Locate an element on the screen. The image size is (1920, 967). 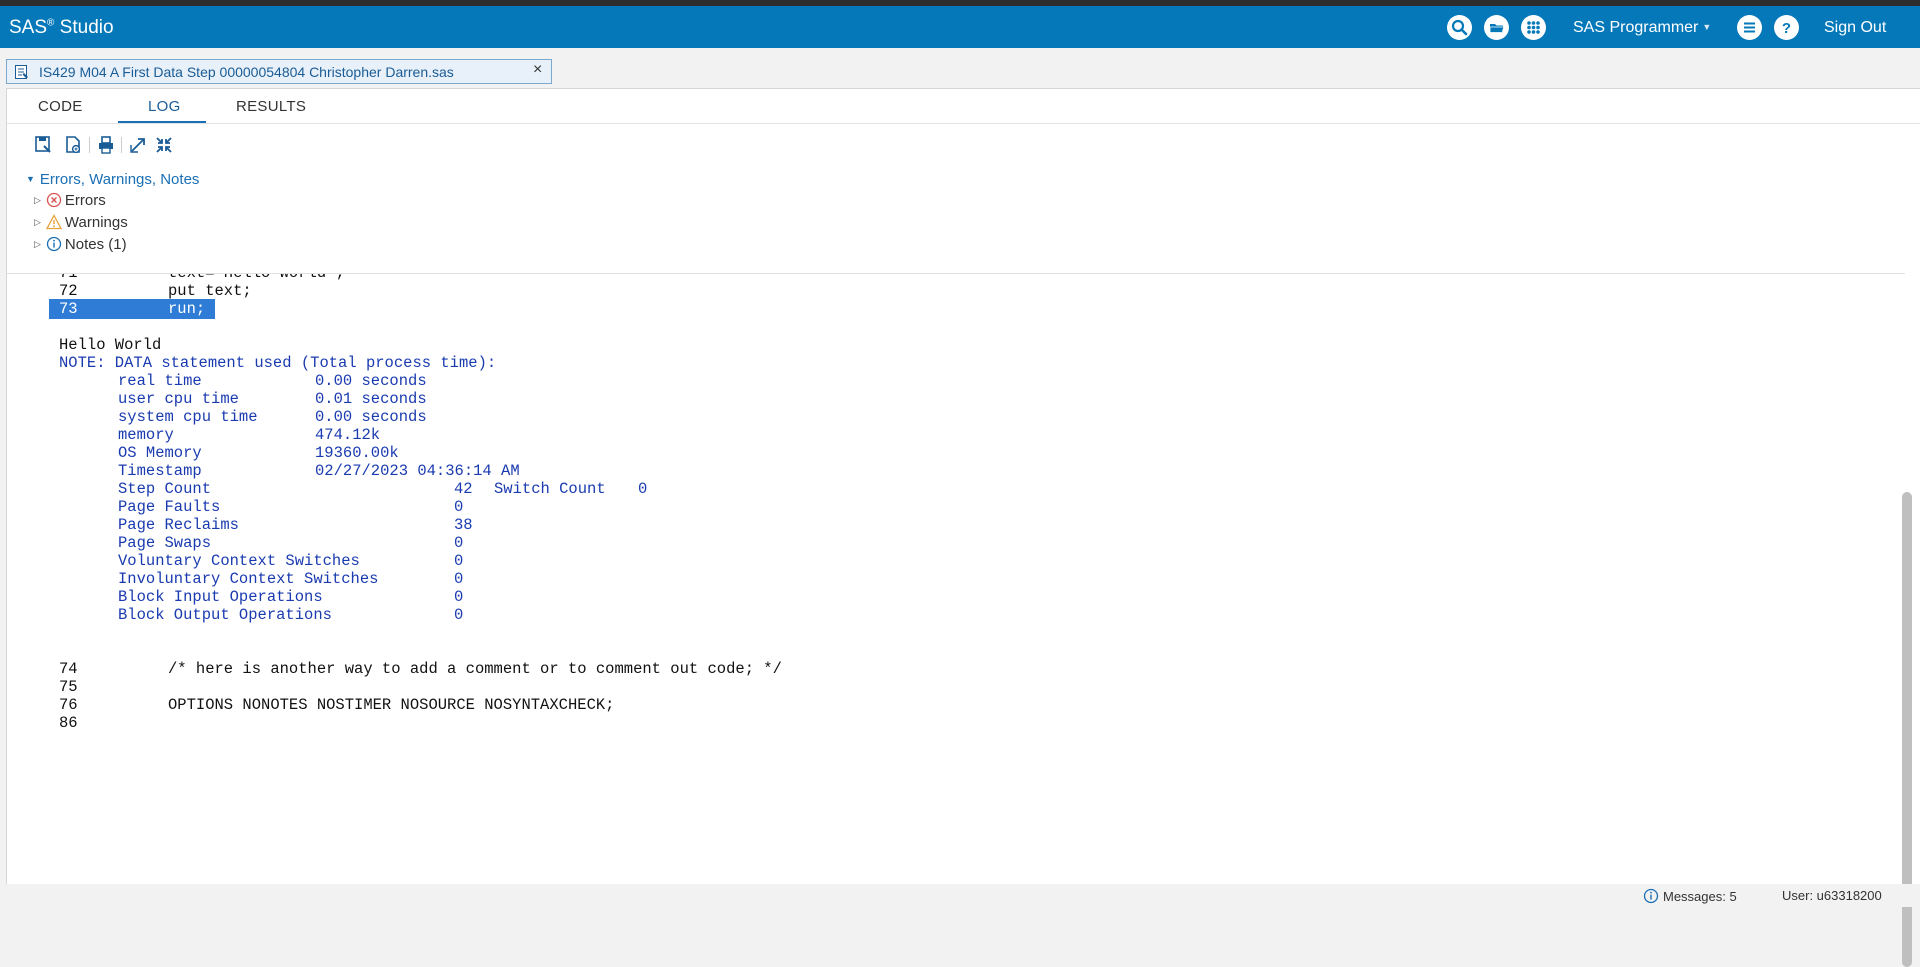
caret-down-icon: ▼ is located at coordinates (30, 179).